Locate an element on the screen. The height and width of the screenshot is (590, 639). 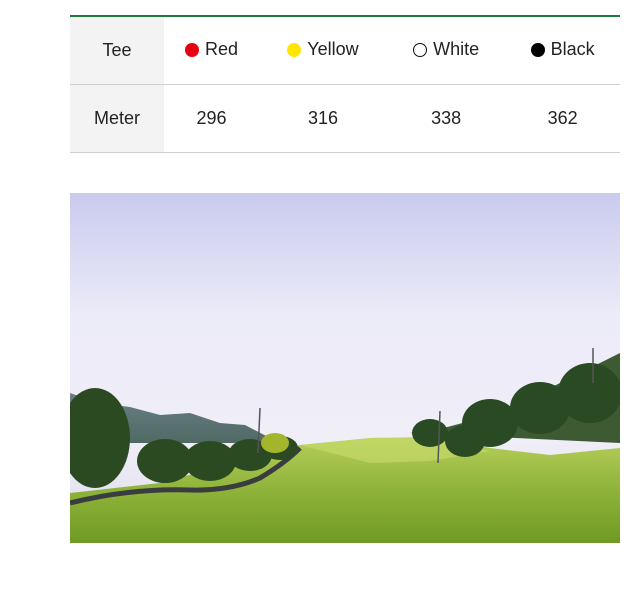
tee-white: White is located at coordinates (446, 49).